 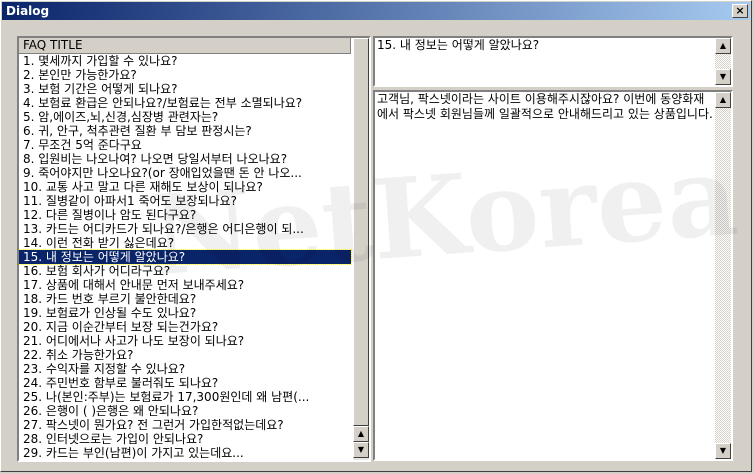 I want to click on title-bar: Dialog ×, so click(x=376, y=11).